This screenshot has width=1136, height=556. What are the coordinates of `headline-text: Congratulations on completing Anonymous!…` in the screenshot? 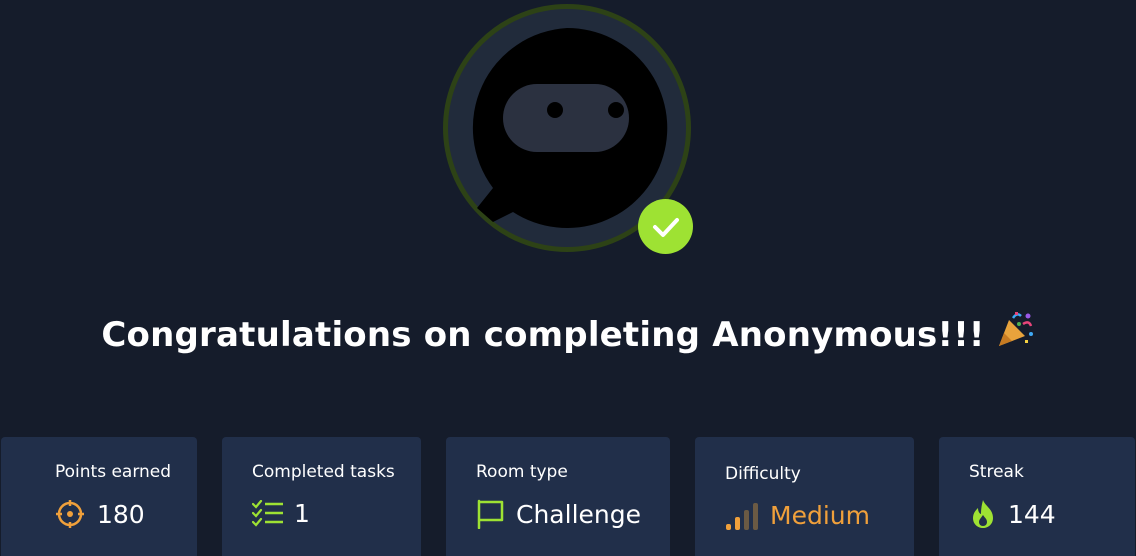 It's located at (543, 335).